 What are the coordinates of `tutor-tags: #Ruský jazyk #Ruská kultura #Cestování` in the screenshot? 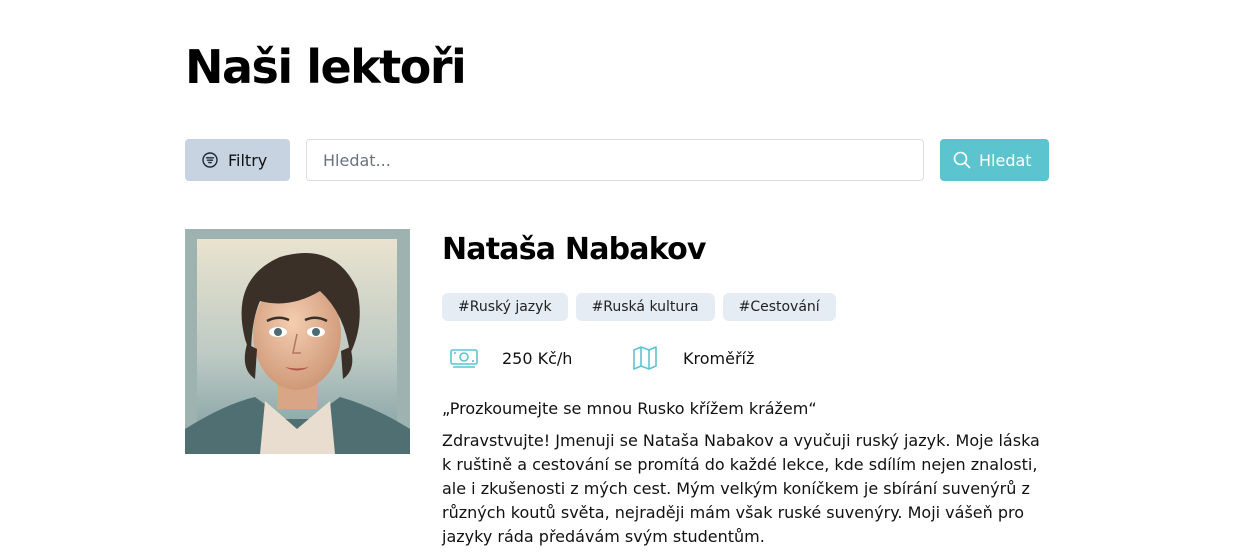 It's located at (639, 307).